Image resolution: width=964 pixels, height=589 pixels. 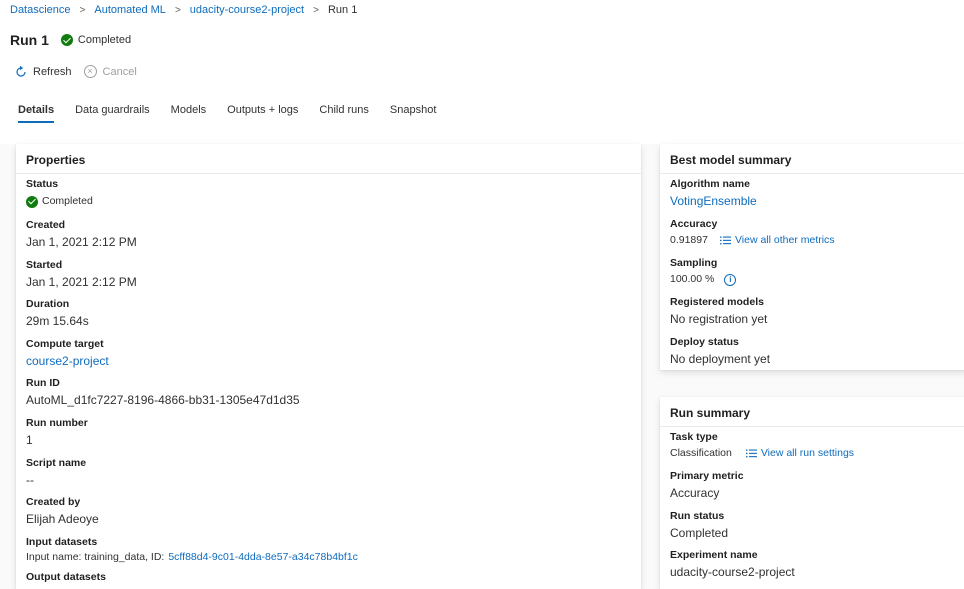 What do you see at coordinates (262, 113) in the screenshot?
I see `tab-outputs-logs: Outputs + logs` at bounding box center [262, 113].